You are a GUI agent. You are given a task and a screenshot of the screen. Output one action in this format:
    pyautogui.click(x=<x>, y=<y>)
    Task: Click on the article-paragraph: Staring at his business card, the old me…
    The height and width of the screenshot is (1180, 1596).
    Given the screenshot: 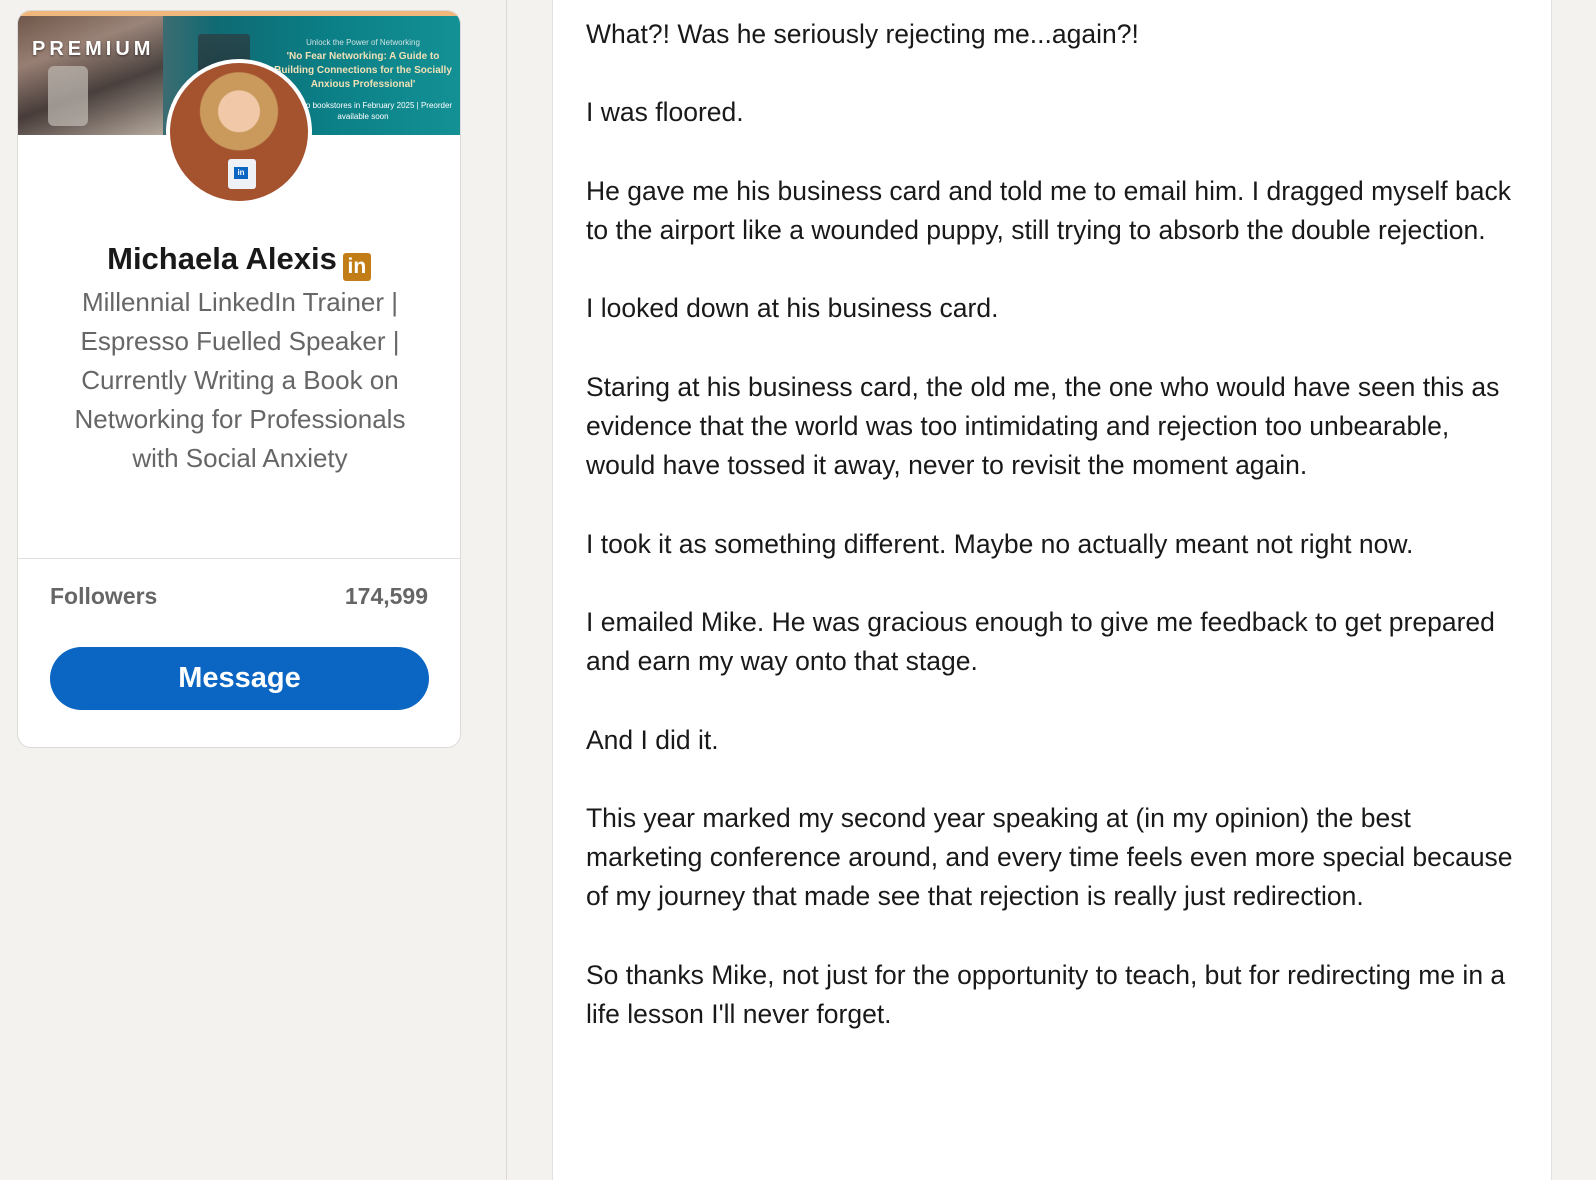 What is the action you would take?
    pyautogui.click(x=1043, y=426)
    